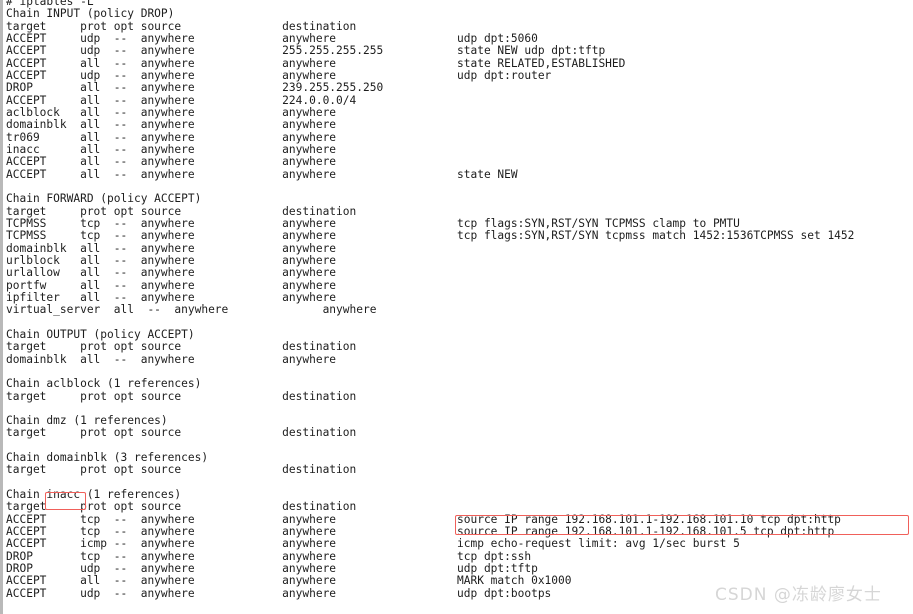 The width and height of the screenshot is (913, 614). Describe the element at coordinates (456, 174) in the screenshot. I see `terminal-line: ACCEPT all -- anywhere anywhere state NEW` at that location.